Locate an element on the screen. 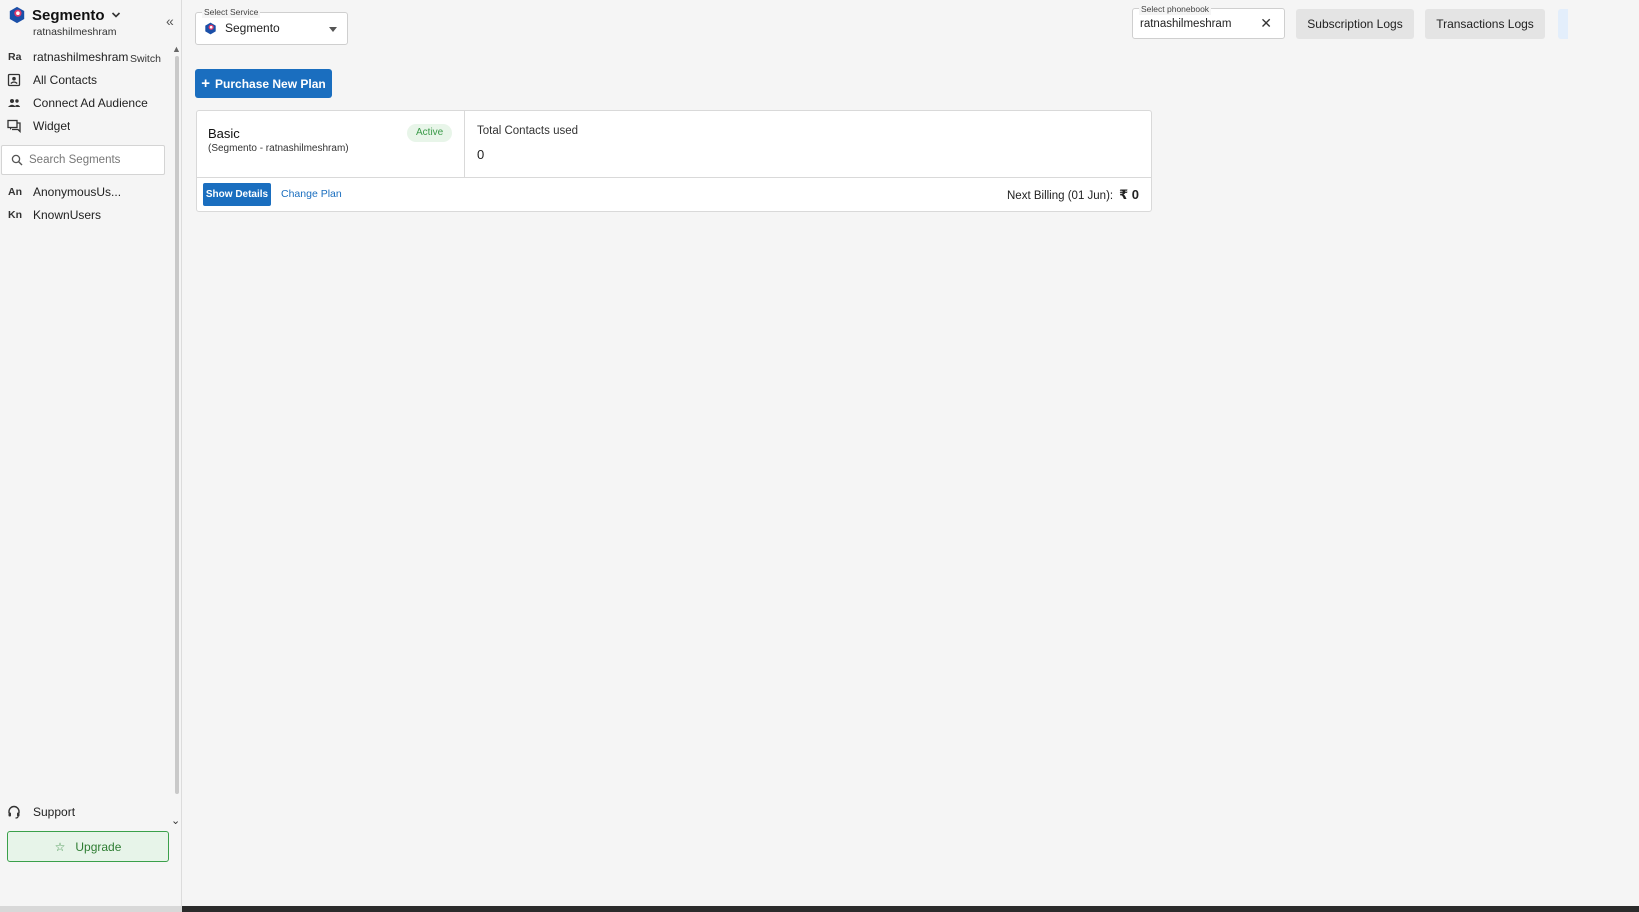 The image size is (1639, 912). segment-avatar: Kn is located at coordinates (15, 215).